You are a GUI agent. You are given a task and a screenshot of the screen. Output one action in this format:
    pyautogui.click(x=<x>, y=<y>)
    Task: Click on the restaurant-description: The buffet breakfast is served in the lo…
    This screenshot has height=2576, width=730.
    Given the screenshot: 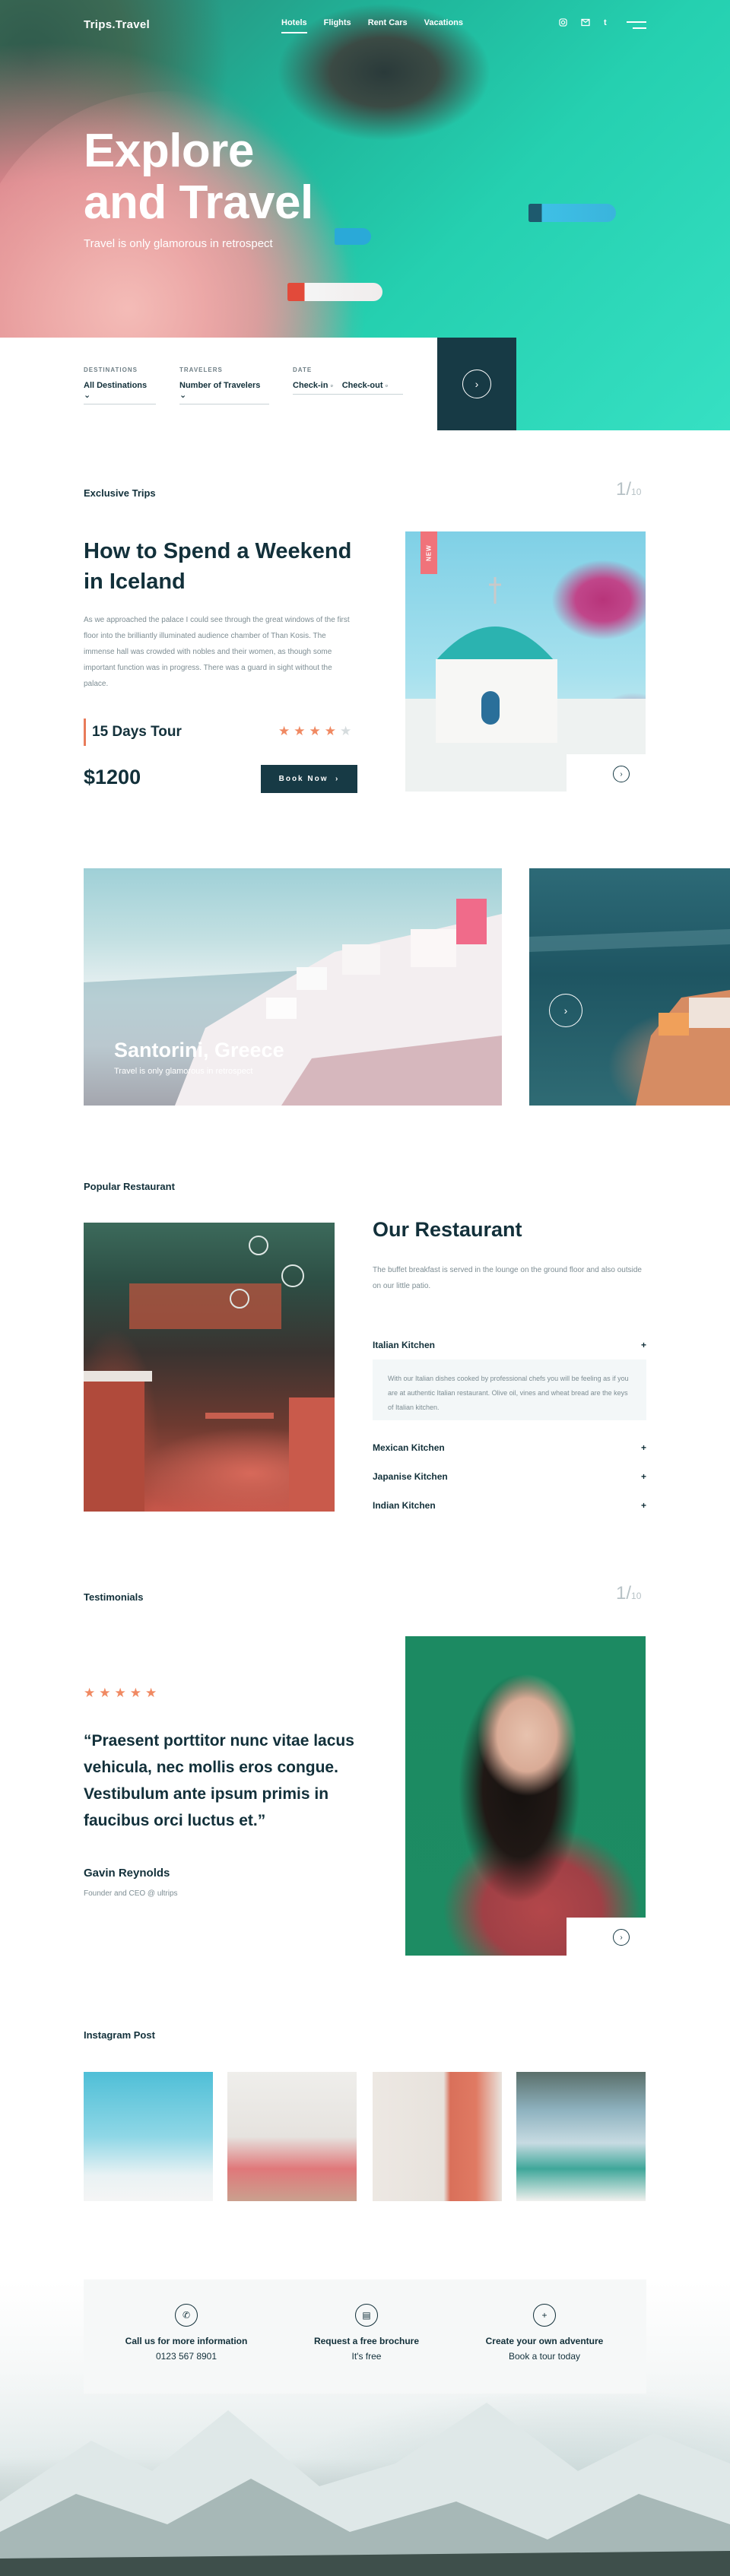 What is the action you would take?
    pyautogui.click(x=507, y=1278)
    